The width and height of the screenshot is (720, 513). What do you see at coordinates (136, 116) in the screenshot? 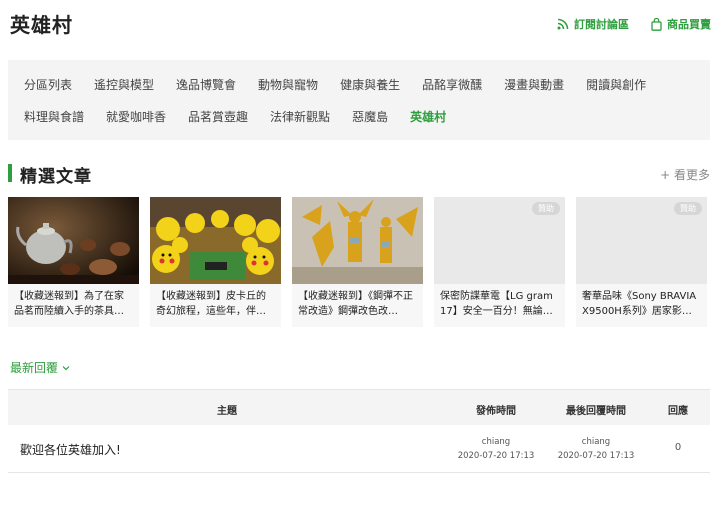
I see `category-item: 就愛咖啡香` at bounding box center [136, 116].